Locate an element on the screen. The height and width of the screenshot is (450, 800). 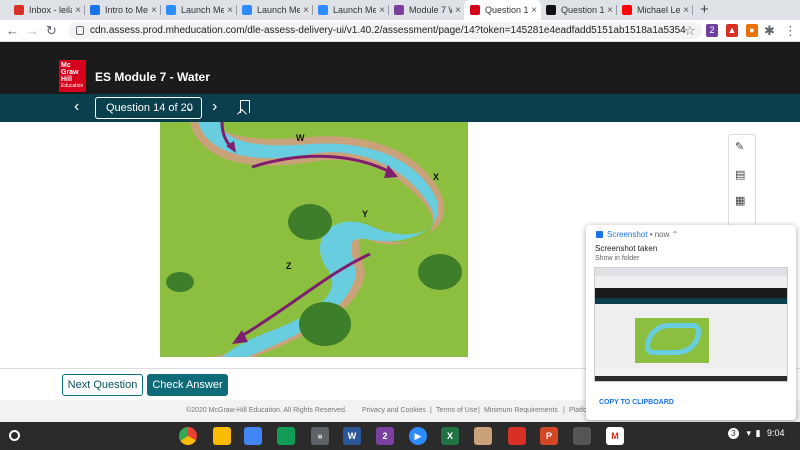
powerpoint-icon: P is located at coordinates (549, 436).